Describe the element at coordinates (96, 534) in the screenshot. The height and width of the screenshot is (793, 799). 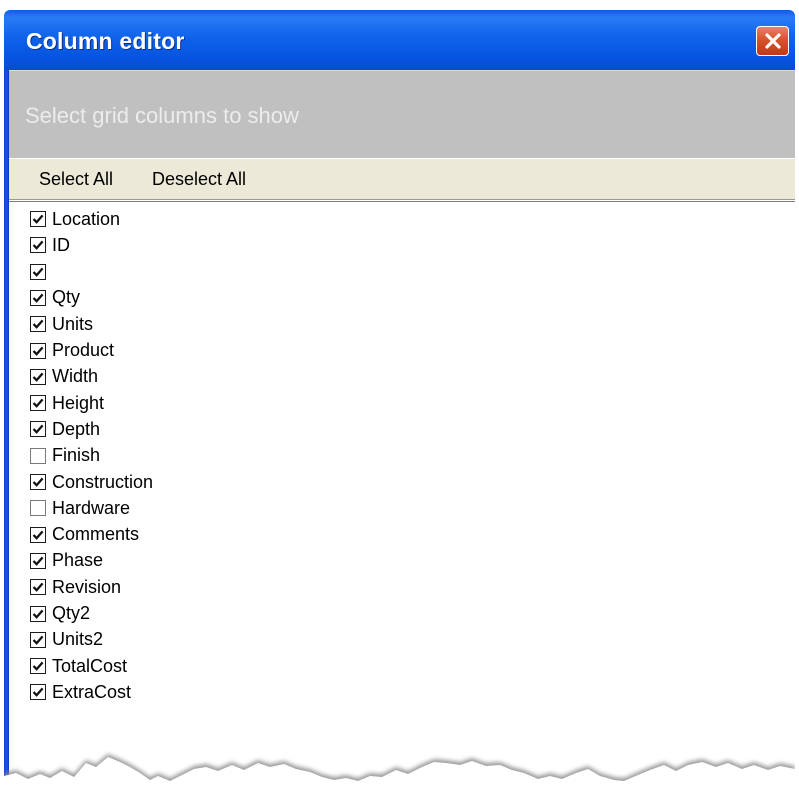
I see `column-label: Comments` at that location.